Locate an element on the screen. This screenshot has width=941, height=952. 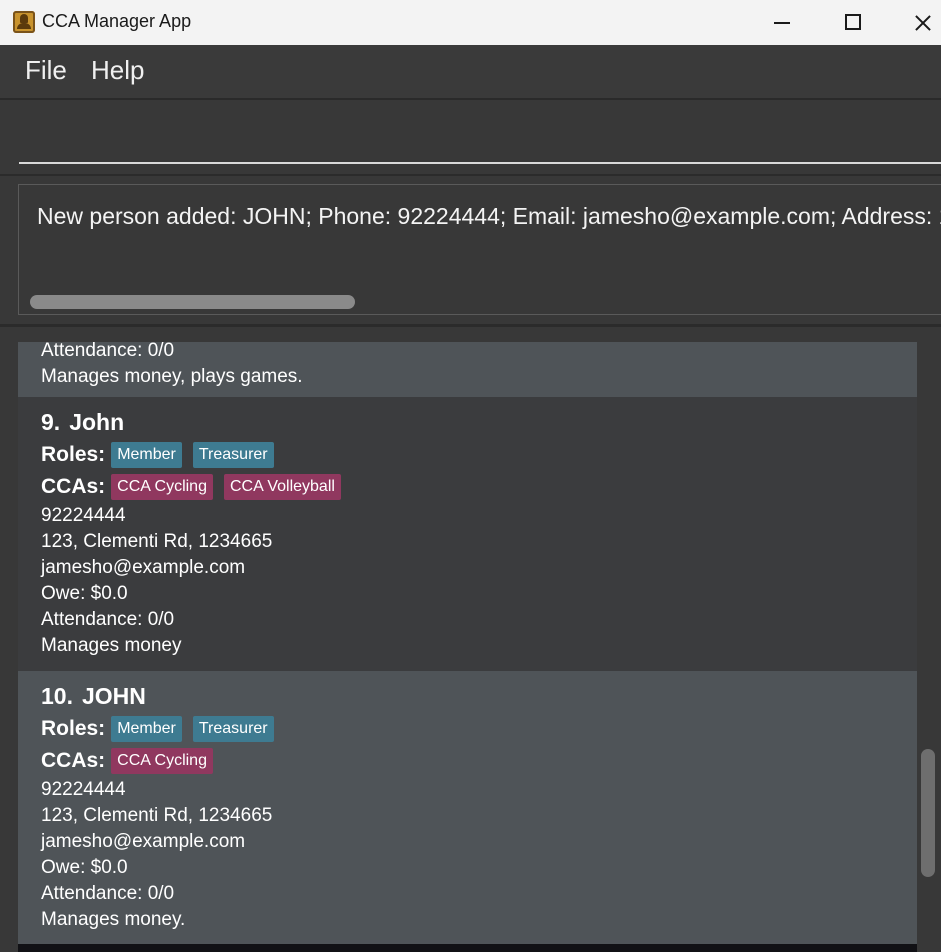
minimize-icon is located at coordinates (782, 23).